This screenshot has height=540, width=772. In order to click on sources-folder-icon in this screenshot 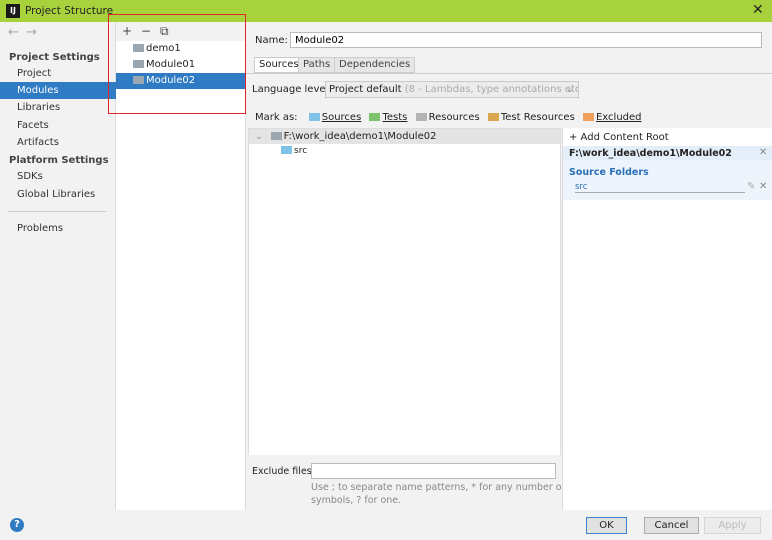, I will do `click(314, 117)`.